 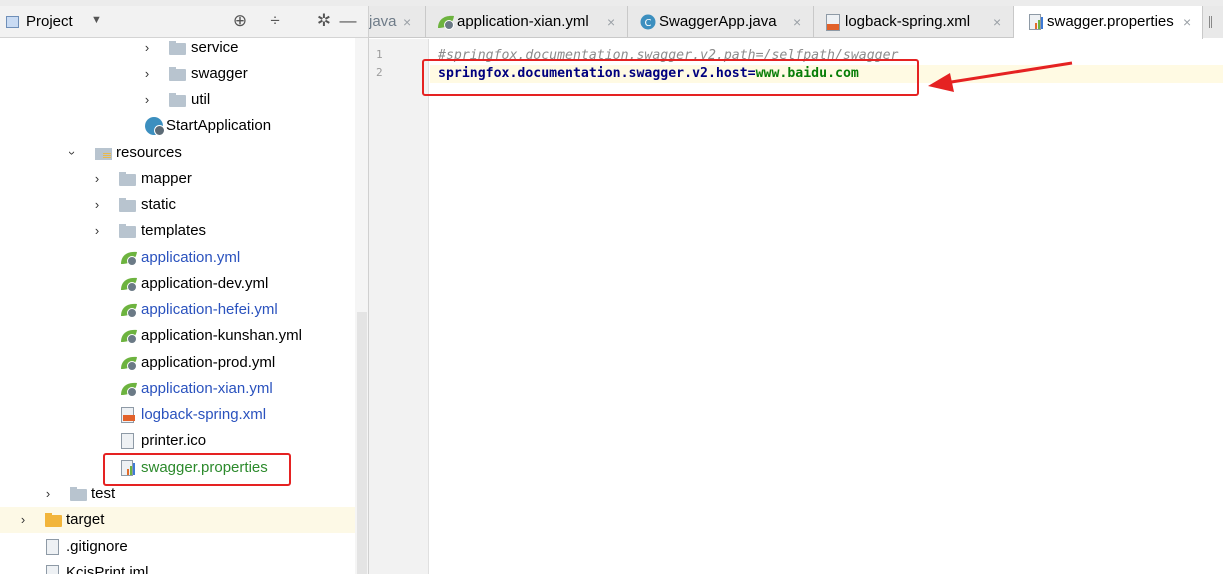 I want to click on tree-item-gitignore: .gitignore, so click(x=177, y=547).